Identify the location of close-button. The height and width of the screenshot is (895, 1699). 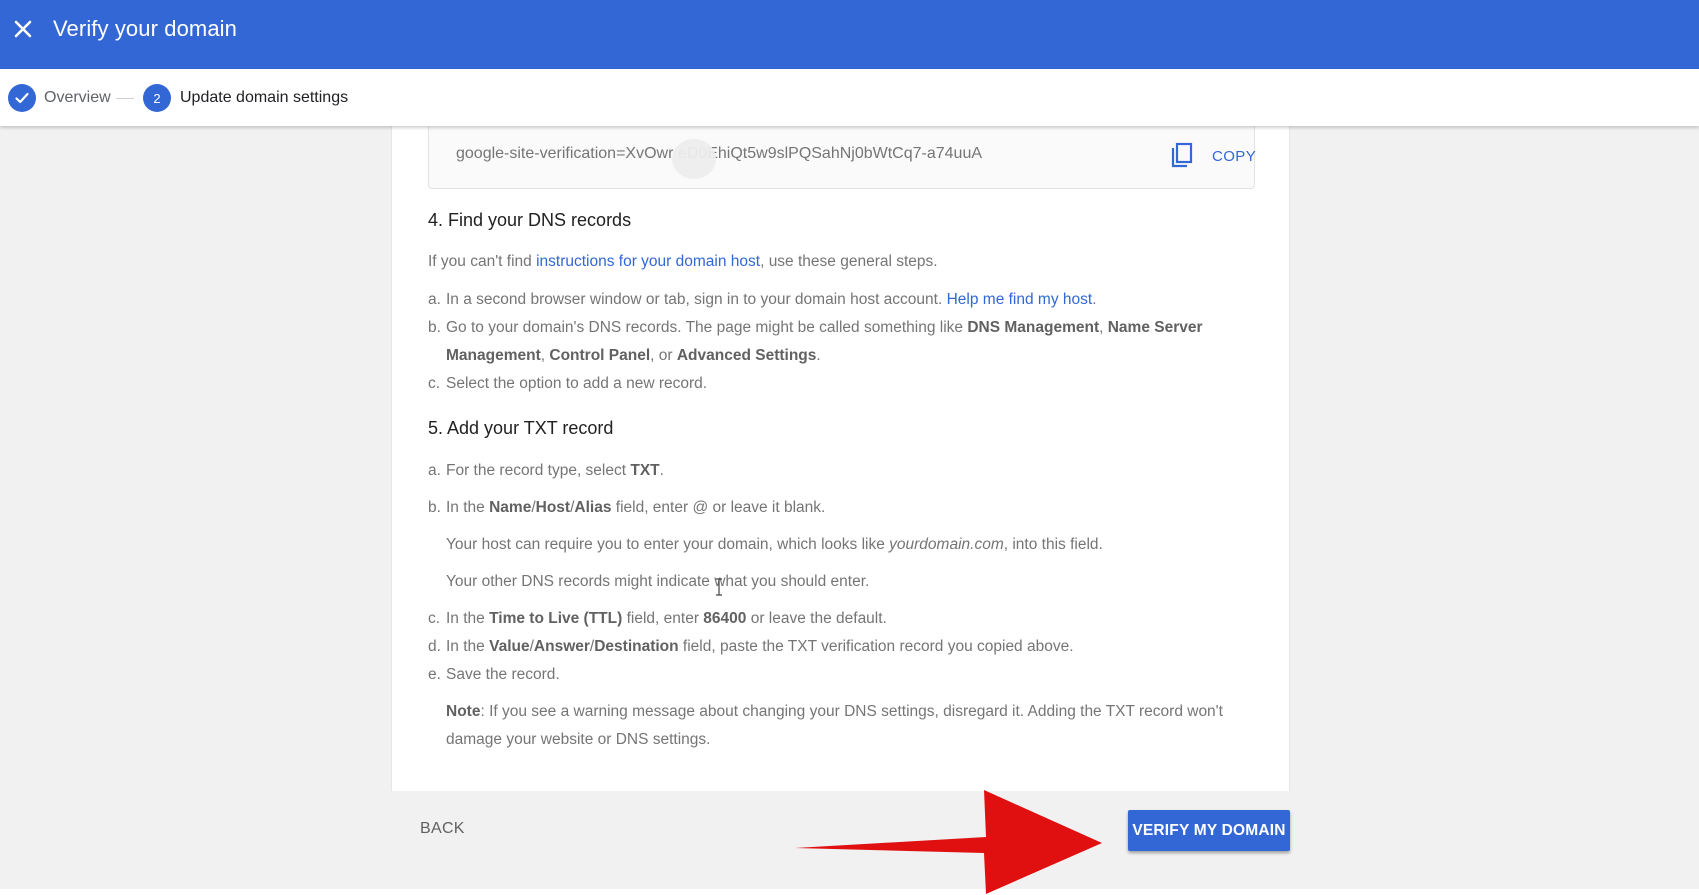
(23, 29).